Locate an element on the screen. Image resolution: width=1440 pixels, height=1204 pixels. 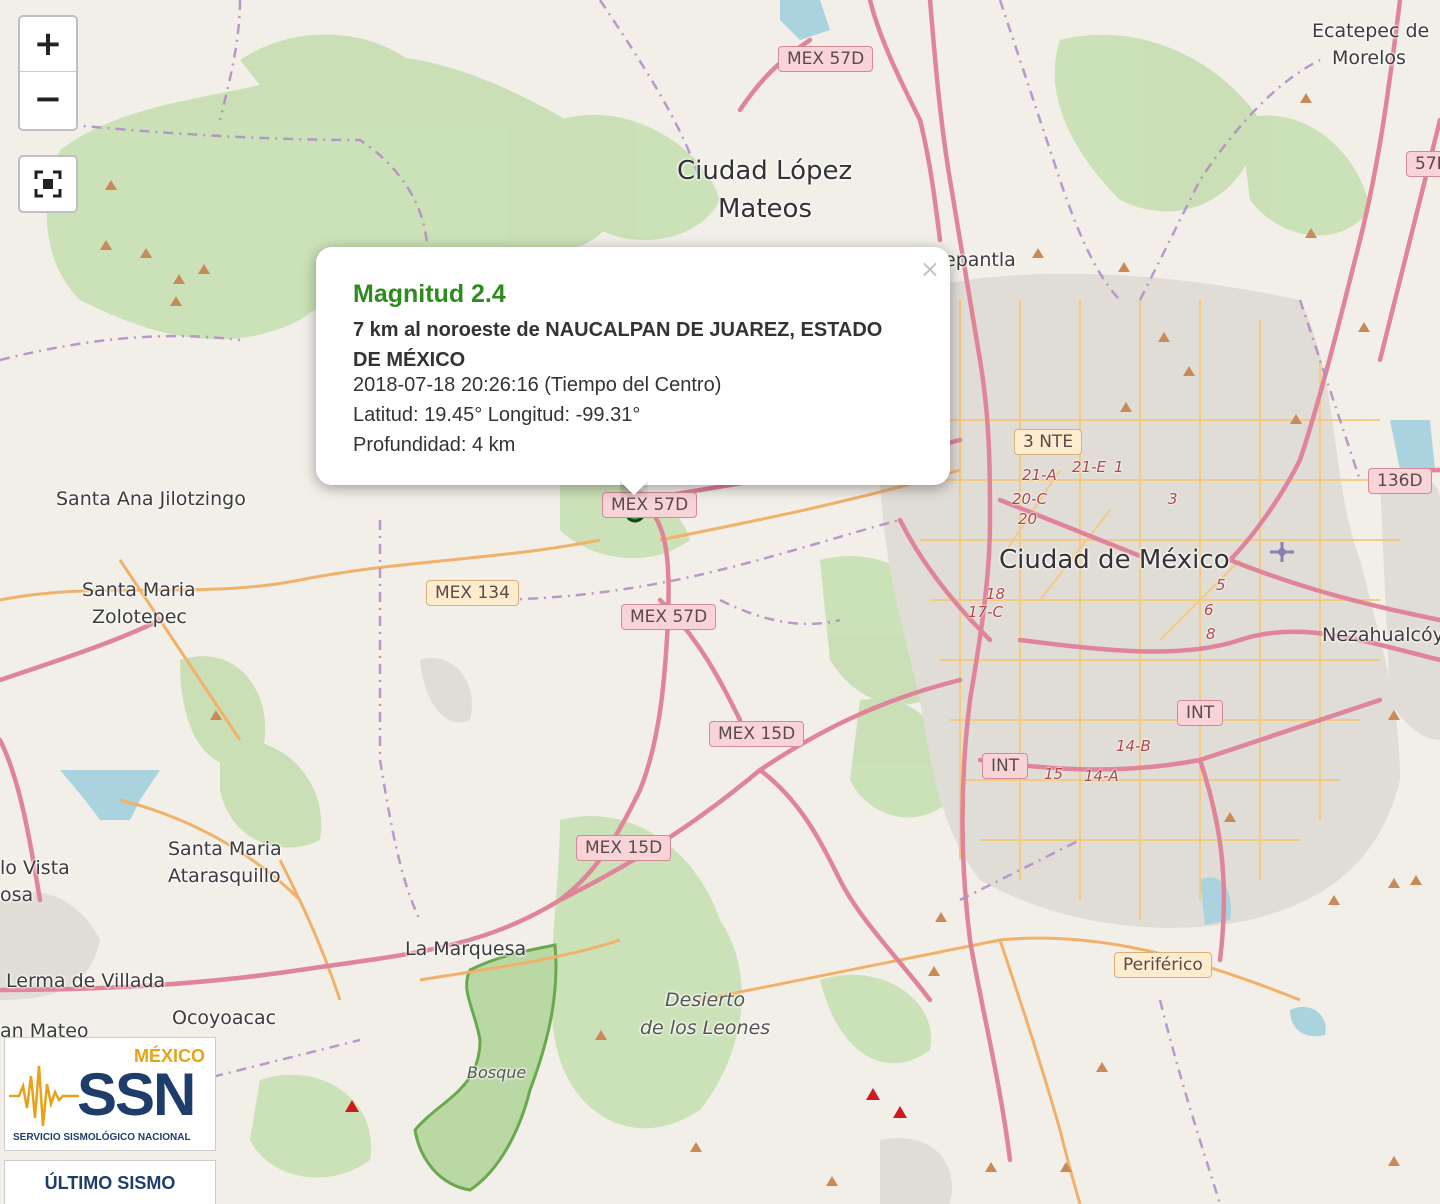
place-label: lo Vista is located at coordinates (35, 868).